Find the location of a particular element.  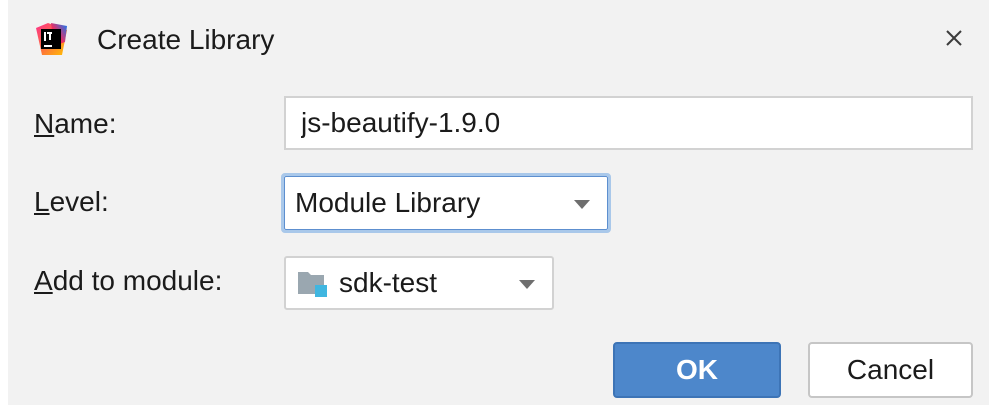

ok-button: OK is located at coordinates (697, 370).